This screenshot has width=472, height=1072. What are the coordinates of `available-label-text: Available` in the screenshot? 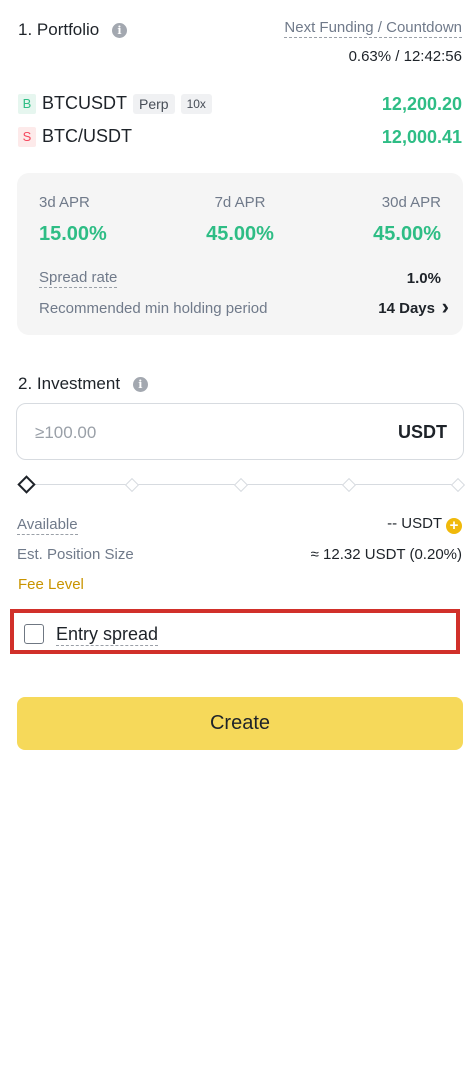 It's located at (47, 525).